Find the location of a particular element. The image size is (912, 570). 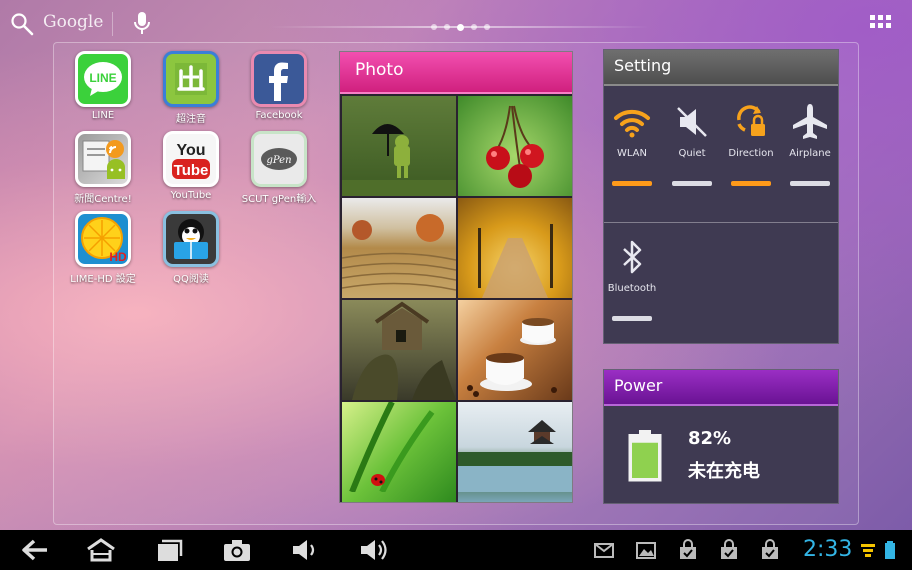

app-chao-zhuyin: 超注音 is located at coordinates (191, 88).